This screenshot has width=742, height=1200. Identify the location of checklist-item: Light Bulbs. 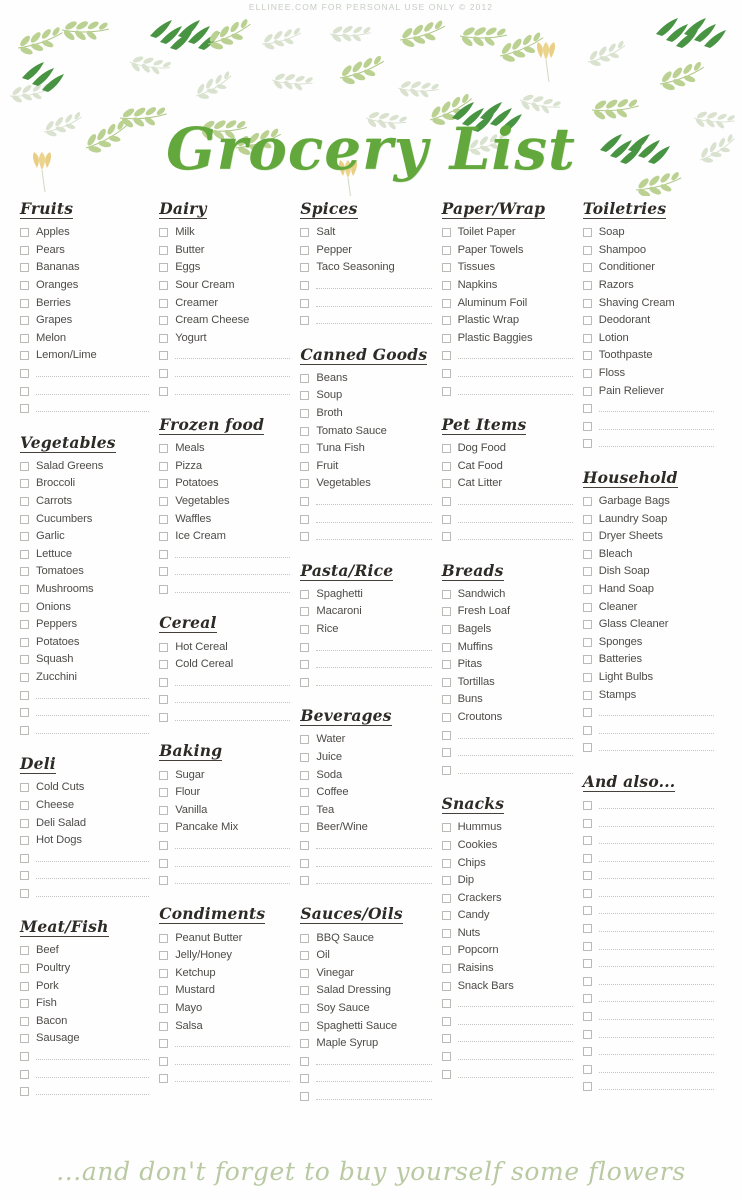
(650, 678).